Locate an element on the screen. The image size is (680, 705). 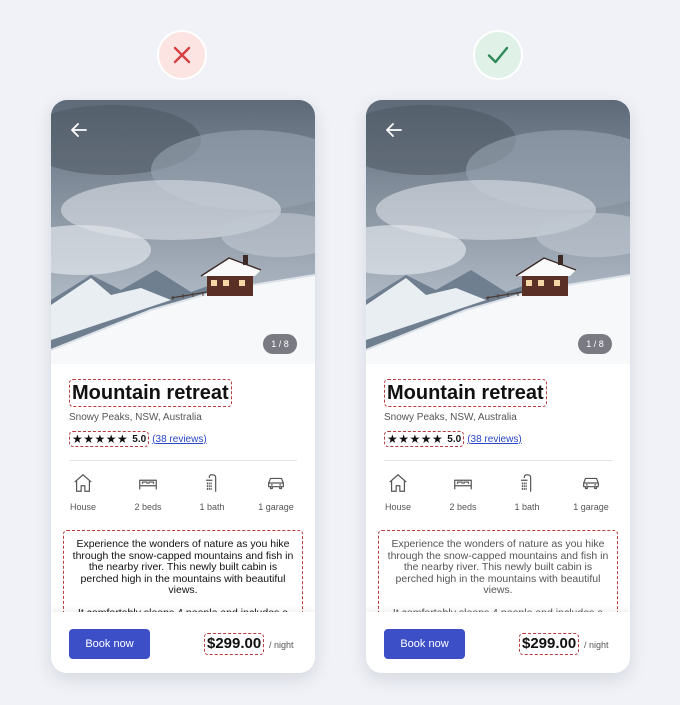
correct-badge is located at coordinates (498, 55).